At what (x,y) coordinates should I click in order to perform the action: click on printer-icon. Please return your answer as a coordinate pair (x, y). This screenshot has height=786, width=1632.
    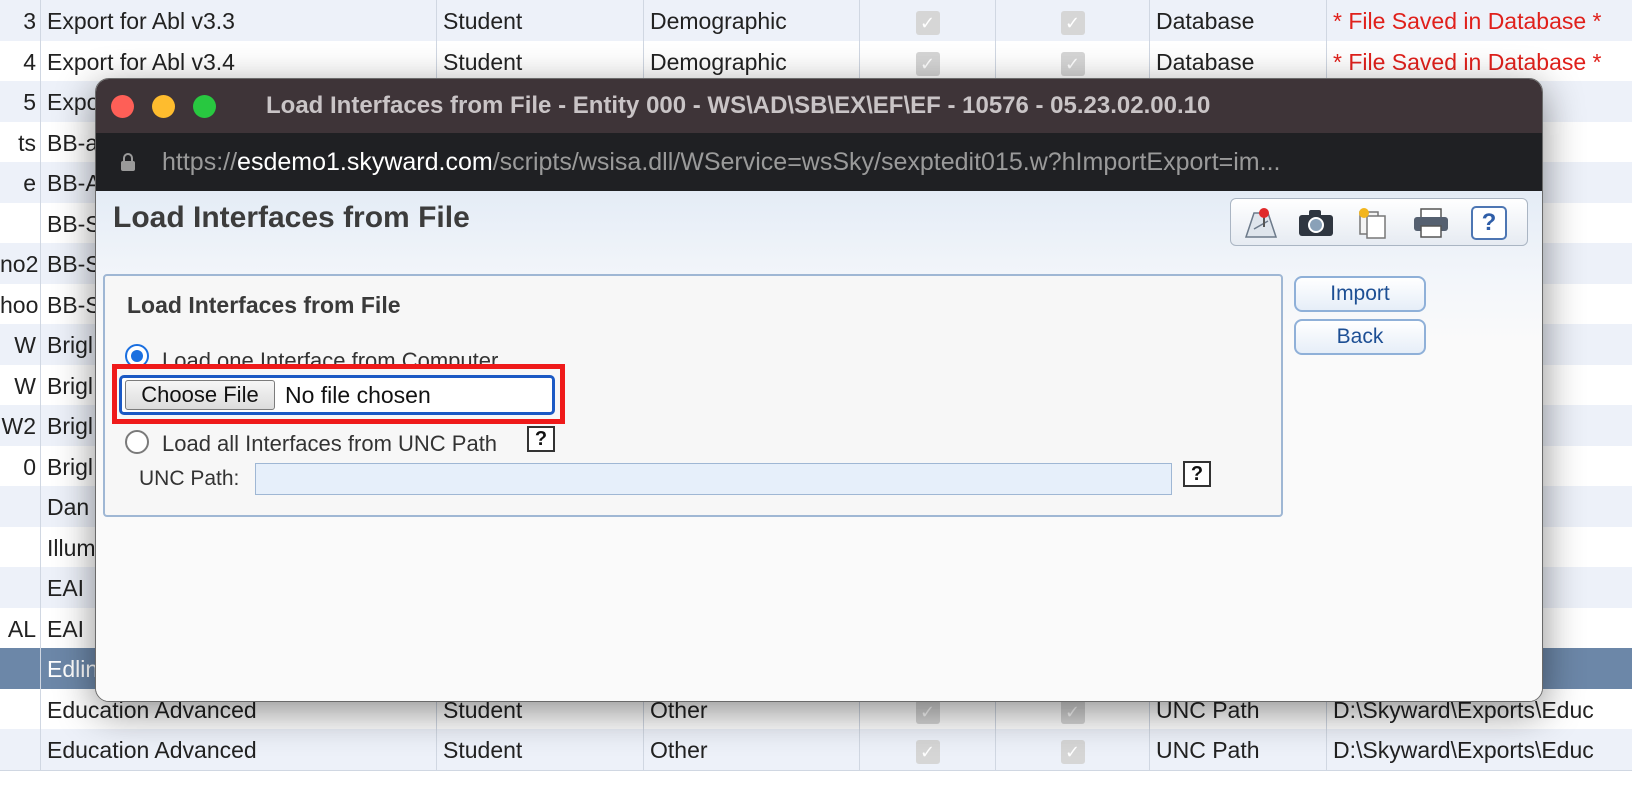
    Looking at the image, I should click on (1431, 223).